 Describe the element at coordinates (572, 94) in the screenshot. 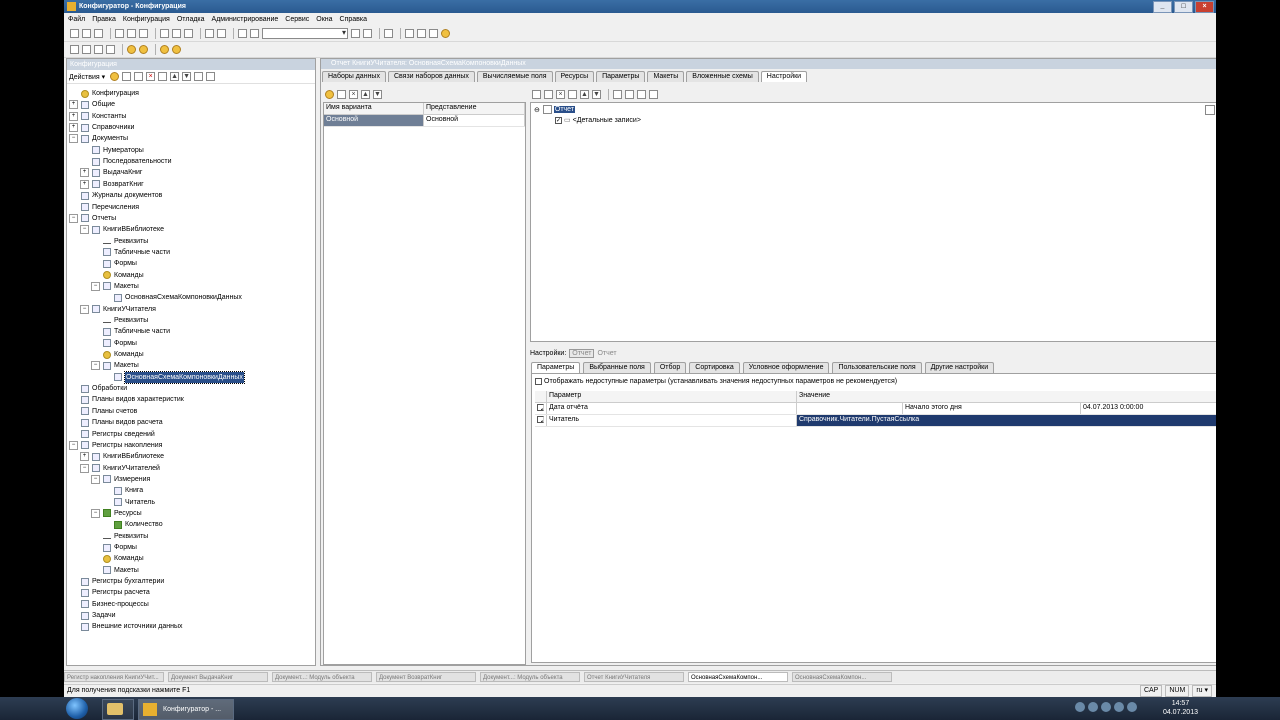

I see `properties-grouping-icon` at that location.